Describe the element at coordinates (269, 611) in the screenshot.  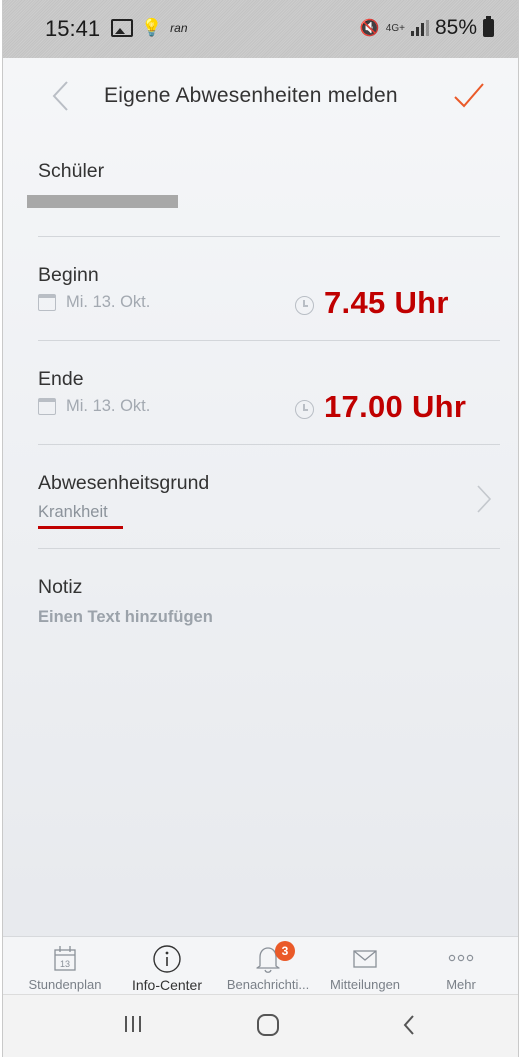
I see `note-section: Notiz Einen Text hinzufügen` at that location.